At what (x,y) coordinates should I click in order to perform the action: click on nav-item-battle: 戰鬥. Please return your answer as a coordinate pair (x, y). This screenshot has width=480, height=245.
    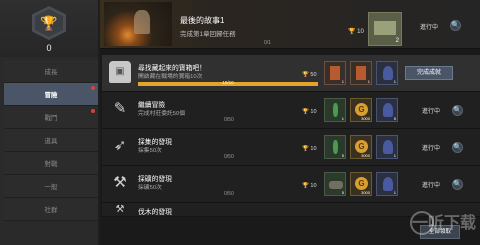
    Looking at the image, I should click on (51, 117).